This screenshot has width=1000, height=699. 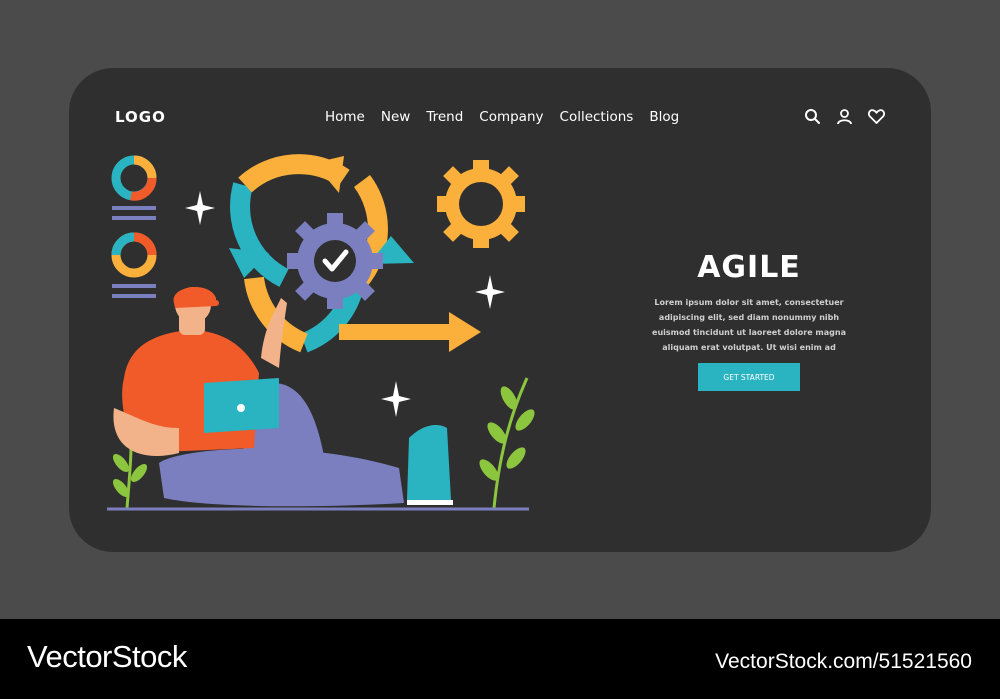 I want to click on heart-icon, so click(x=876, y=116).